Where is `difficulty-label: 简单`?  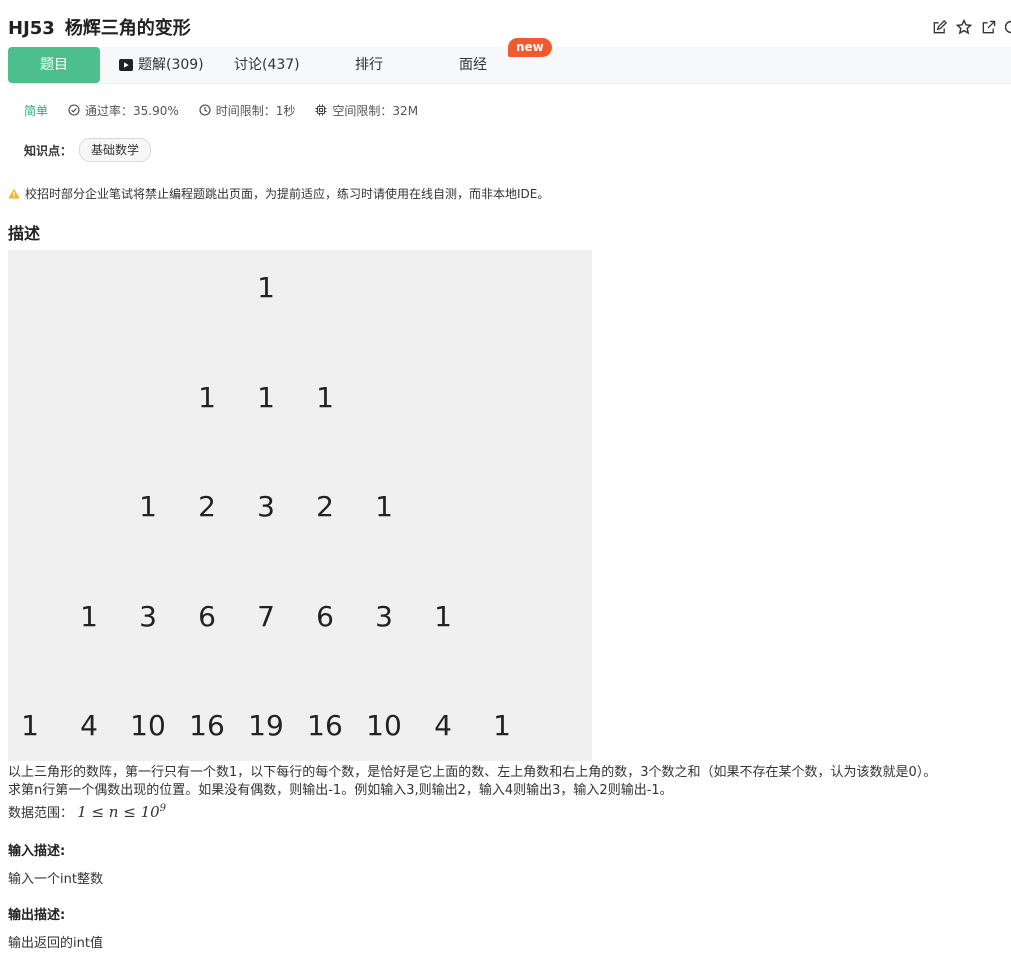 difficulty-label: 简单 is located at coordinates (36, 110).